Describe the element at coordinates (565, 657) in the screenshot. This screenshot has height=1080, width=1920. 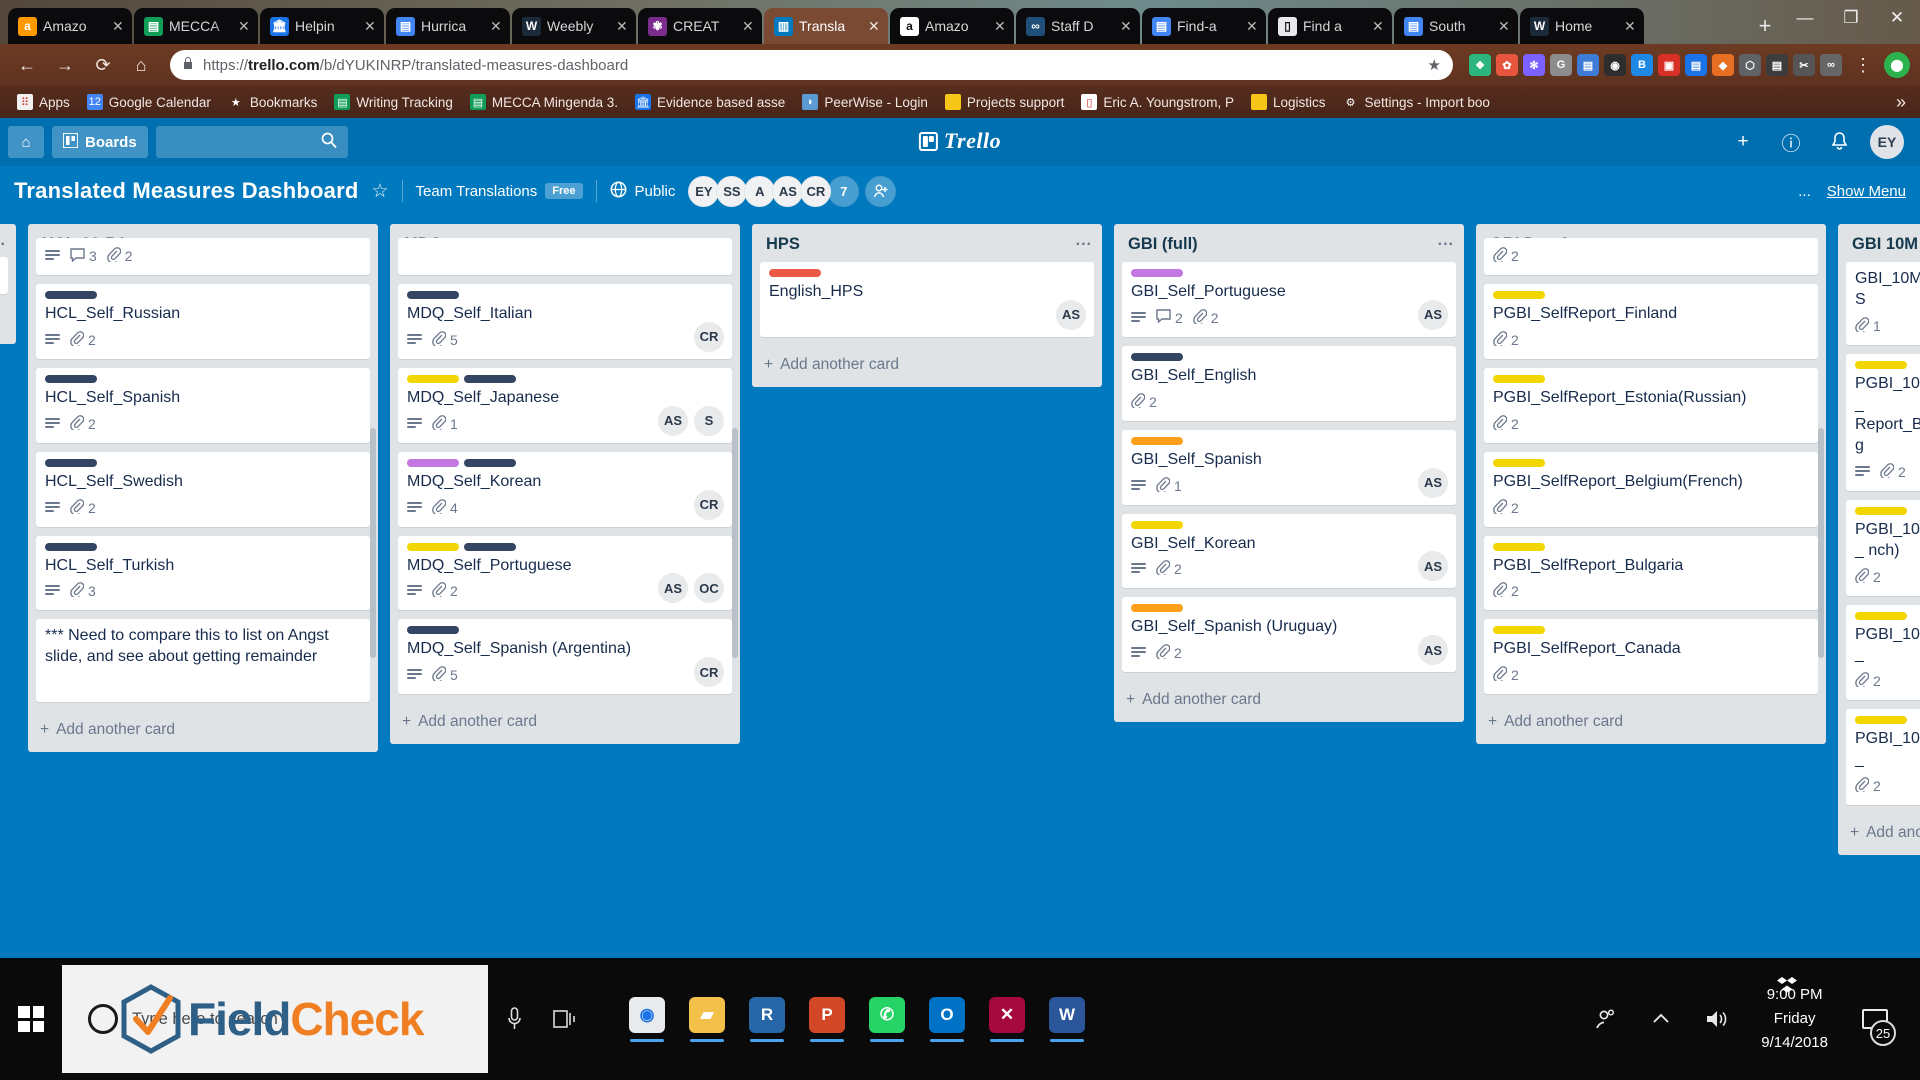
I see `board-card: MDQ_Self_Spanish (Argentina) 5 CR` at that location.